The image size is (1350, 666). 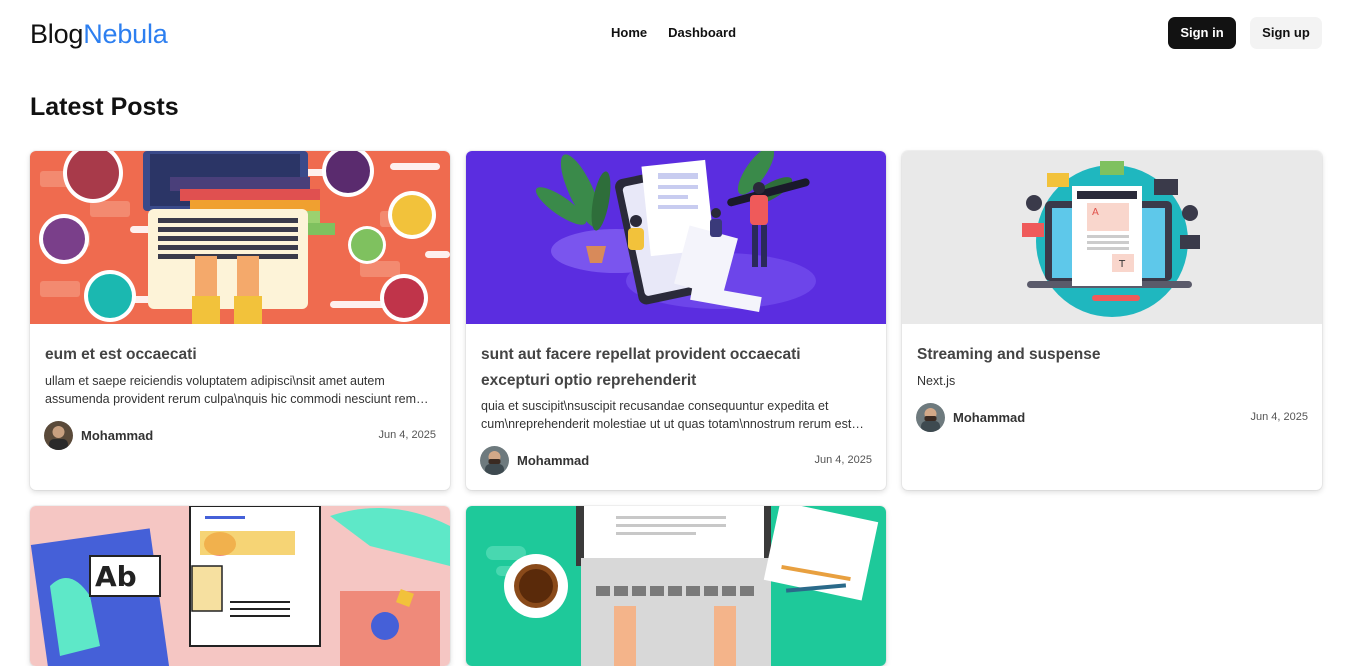 I want to click on post-description: Next.js, so click(x=936, y=381).